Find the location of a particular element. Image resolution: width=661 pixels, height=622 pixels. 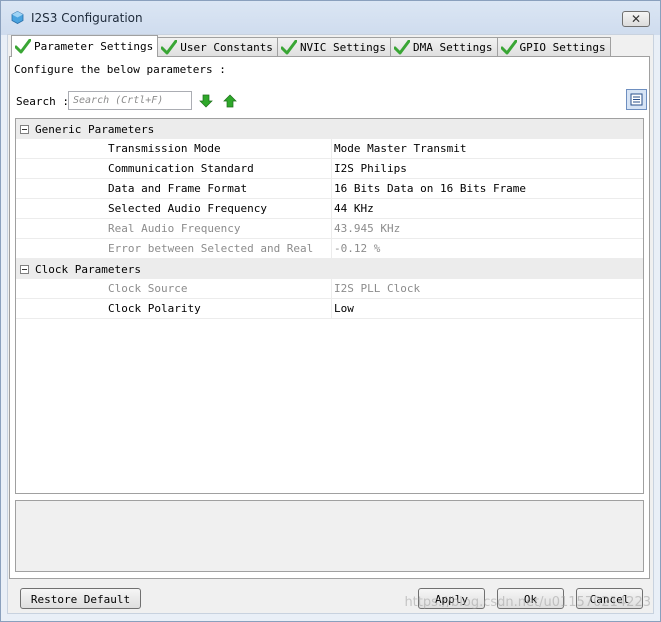

param-name: Transmission Mode is located at coordinates (174, 148).